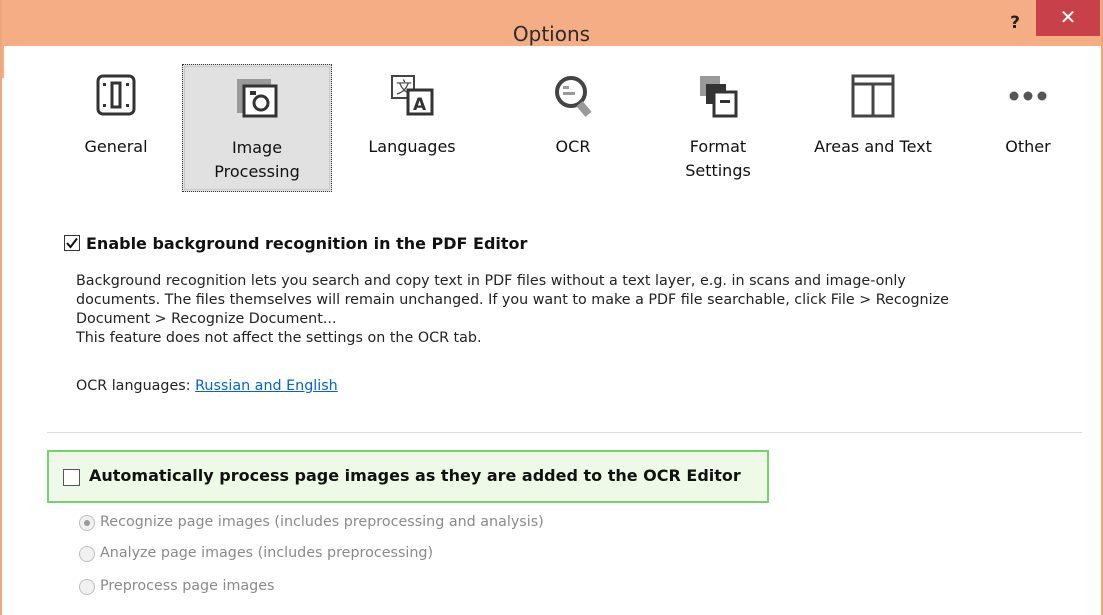 The height and width of the screenshot is (615, 1103). Describe the element at coordinates (573, 96) in the screenshot. I see `ocr-icon` at that location.